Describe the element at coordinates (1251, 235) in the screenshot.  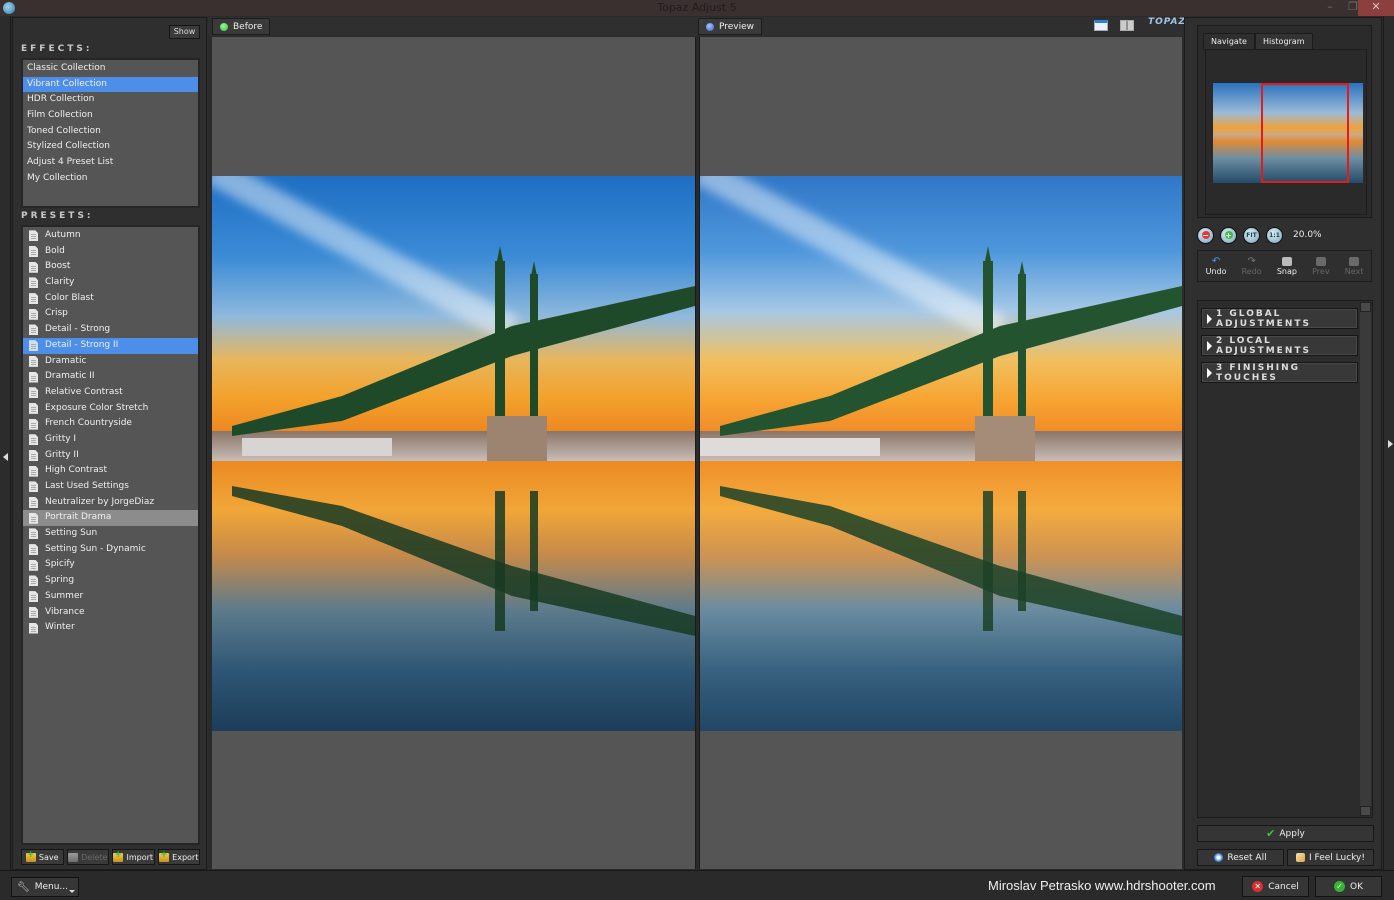
I see `zoom-fit-button: FIT` at that location.